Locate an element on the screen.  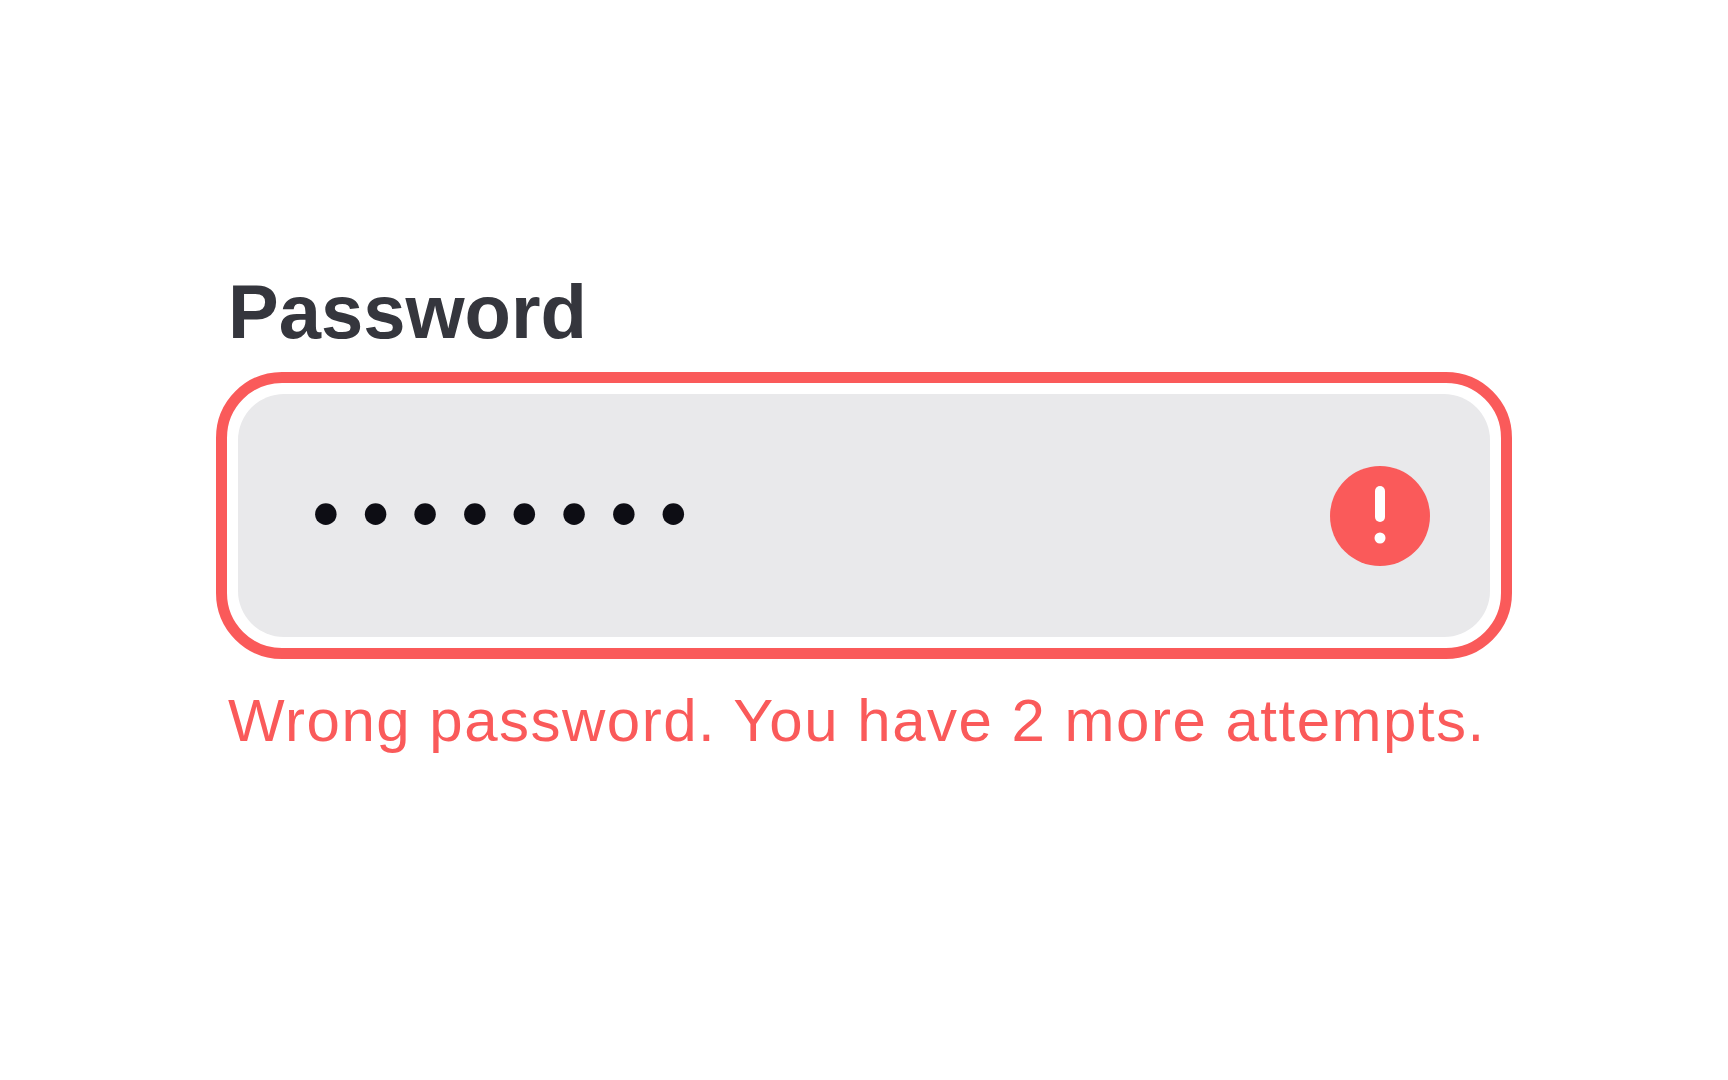
field-label: Password is located at coordinates (408, 312).